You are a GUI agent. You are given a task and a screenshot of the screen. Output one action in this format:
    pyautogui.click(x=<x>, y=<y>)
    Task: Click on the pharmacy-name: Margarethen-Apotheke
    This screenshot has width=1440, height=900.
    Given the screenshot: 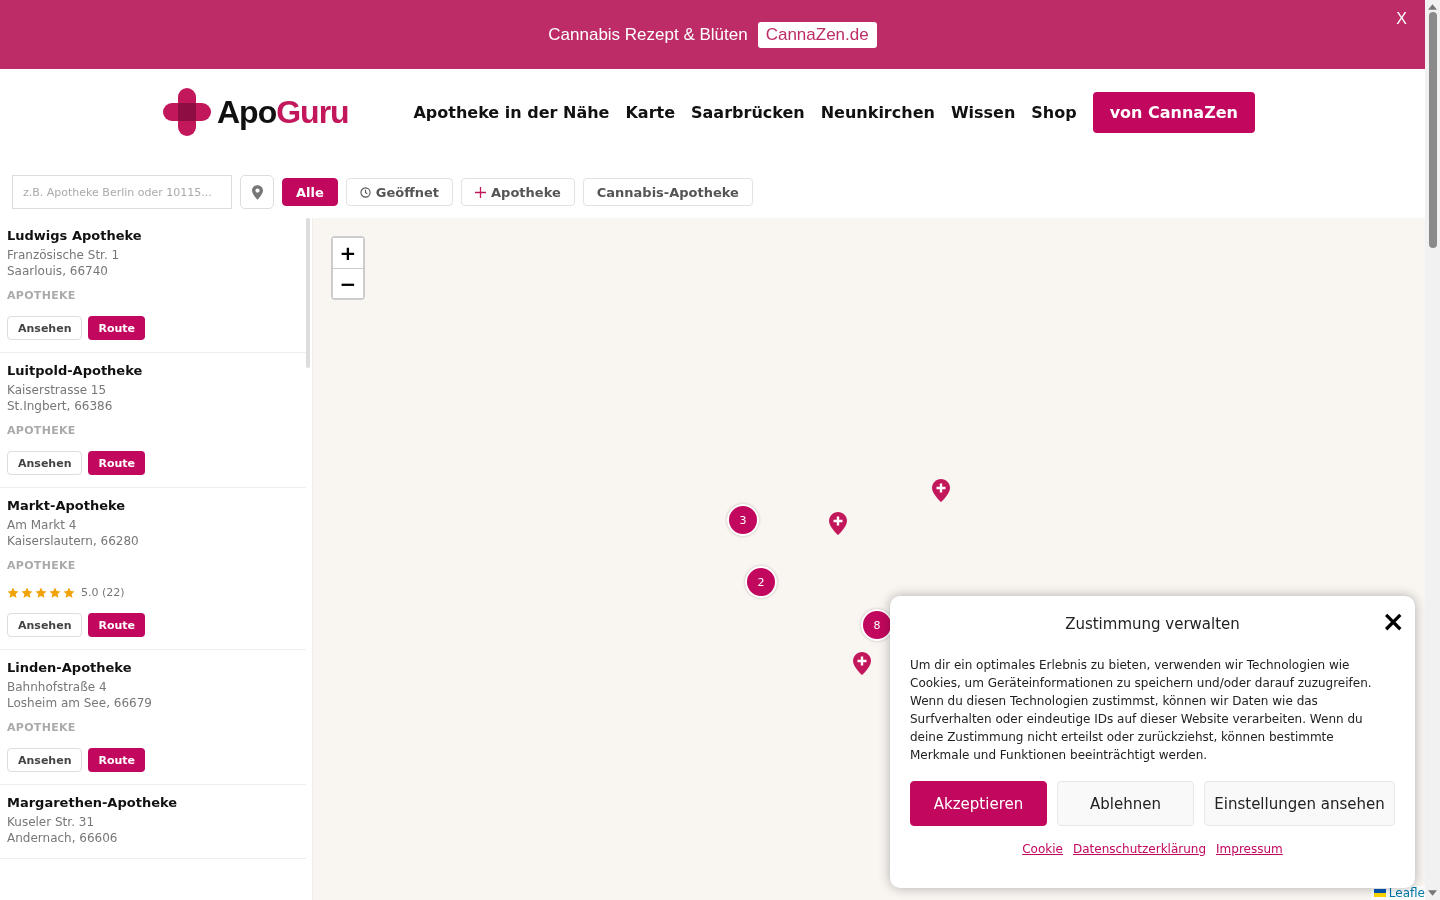 What is the action you would take?
    pyautogui.click(x=153, y=802)
    